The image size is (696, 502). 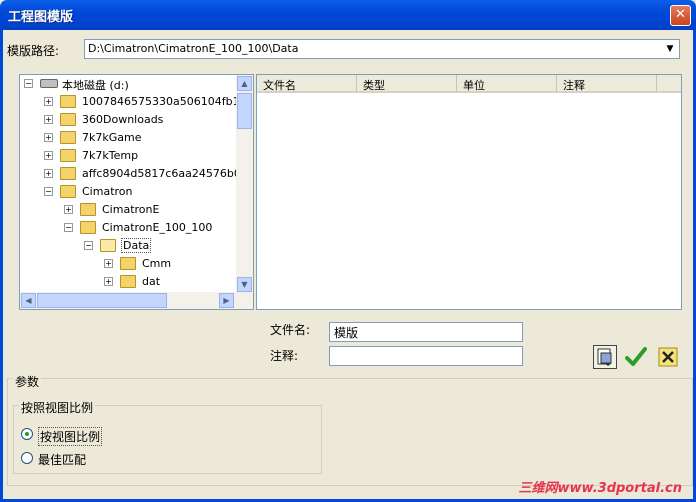 I want to click on params-group-label: 参数, so click(x=27, y=381).